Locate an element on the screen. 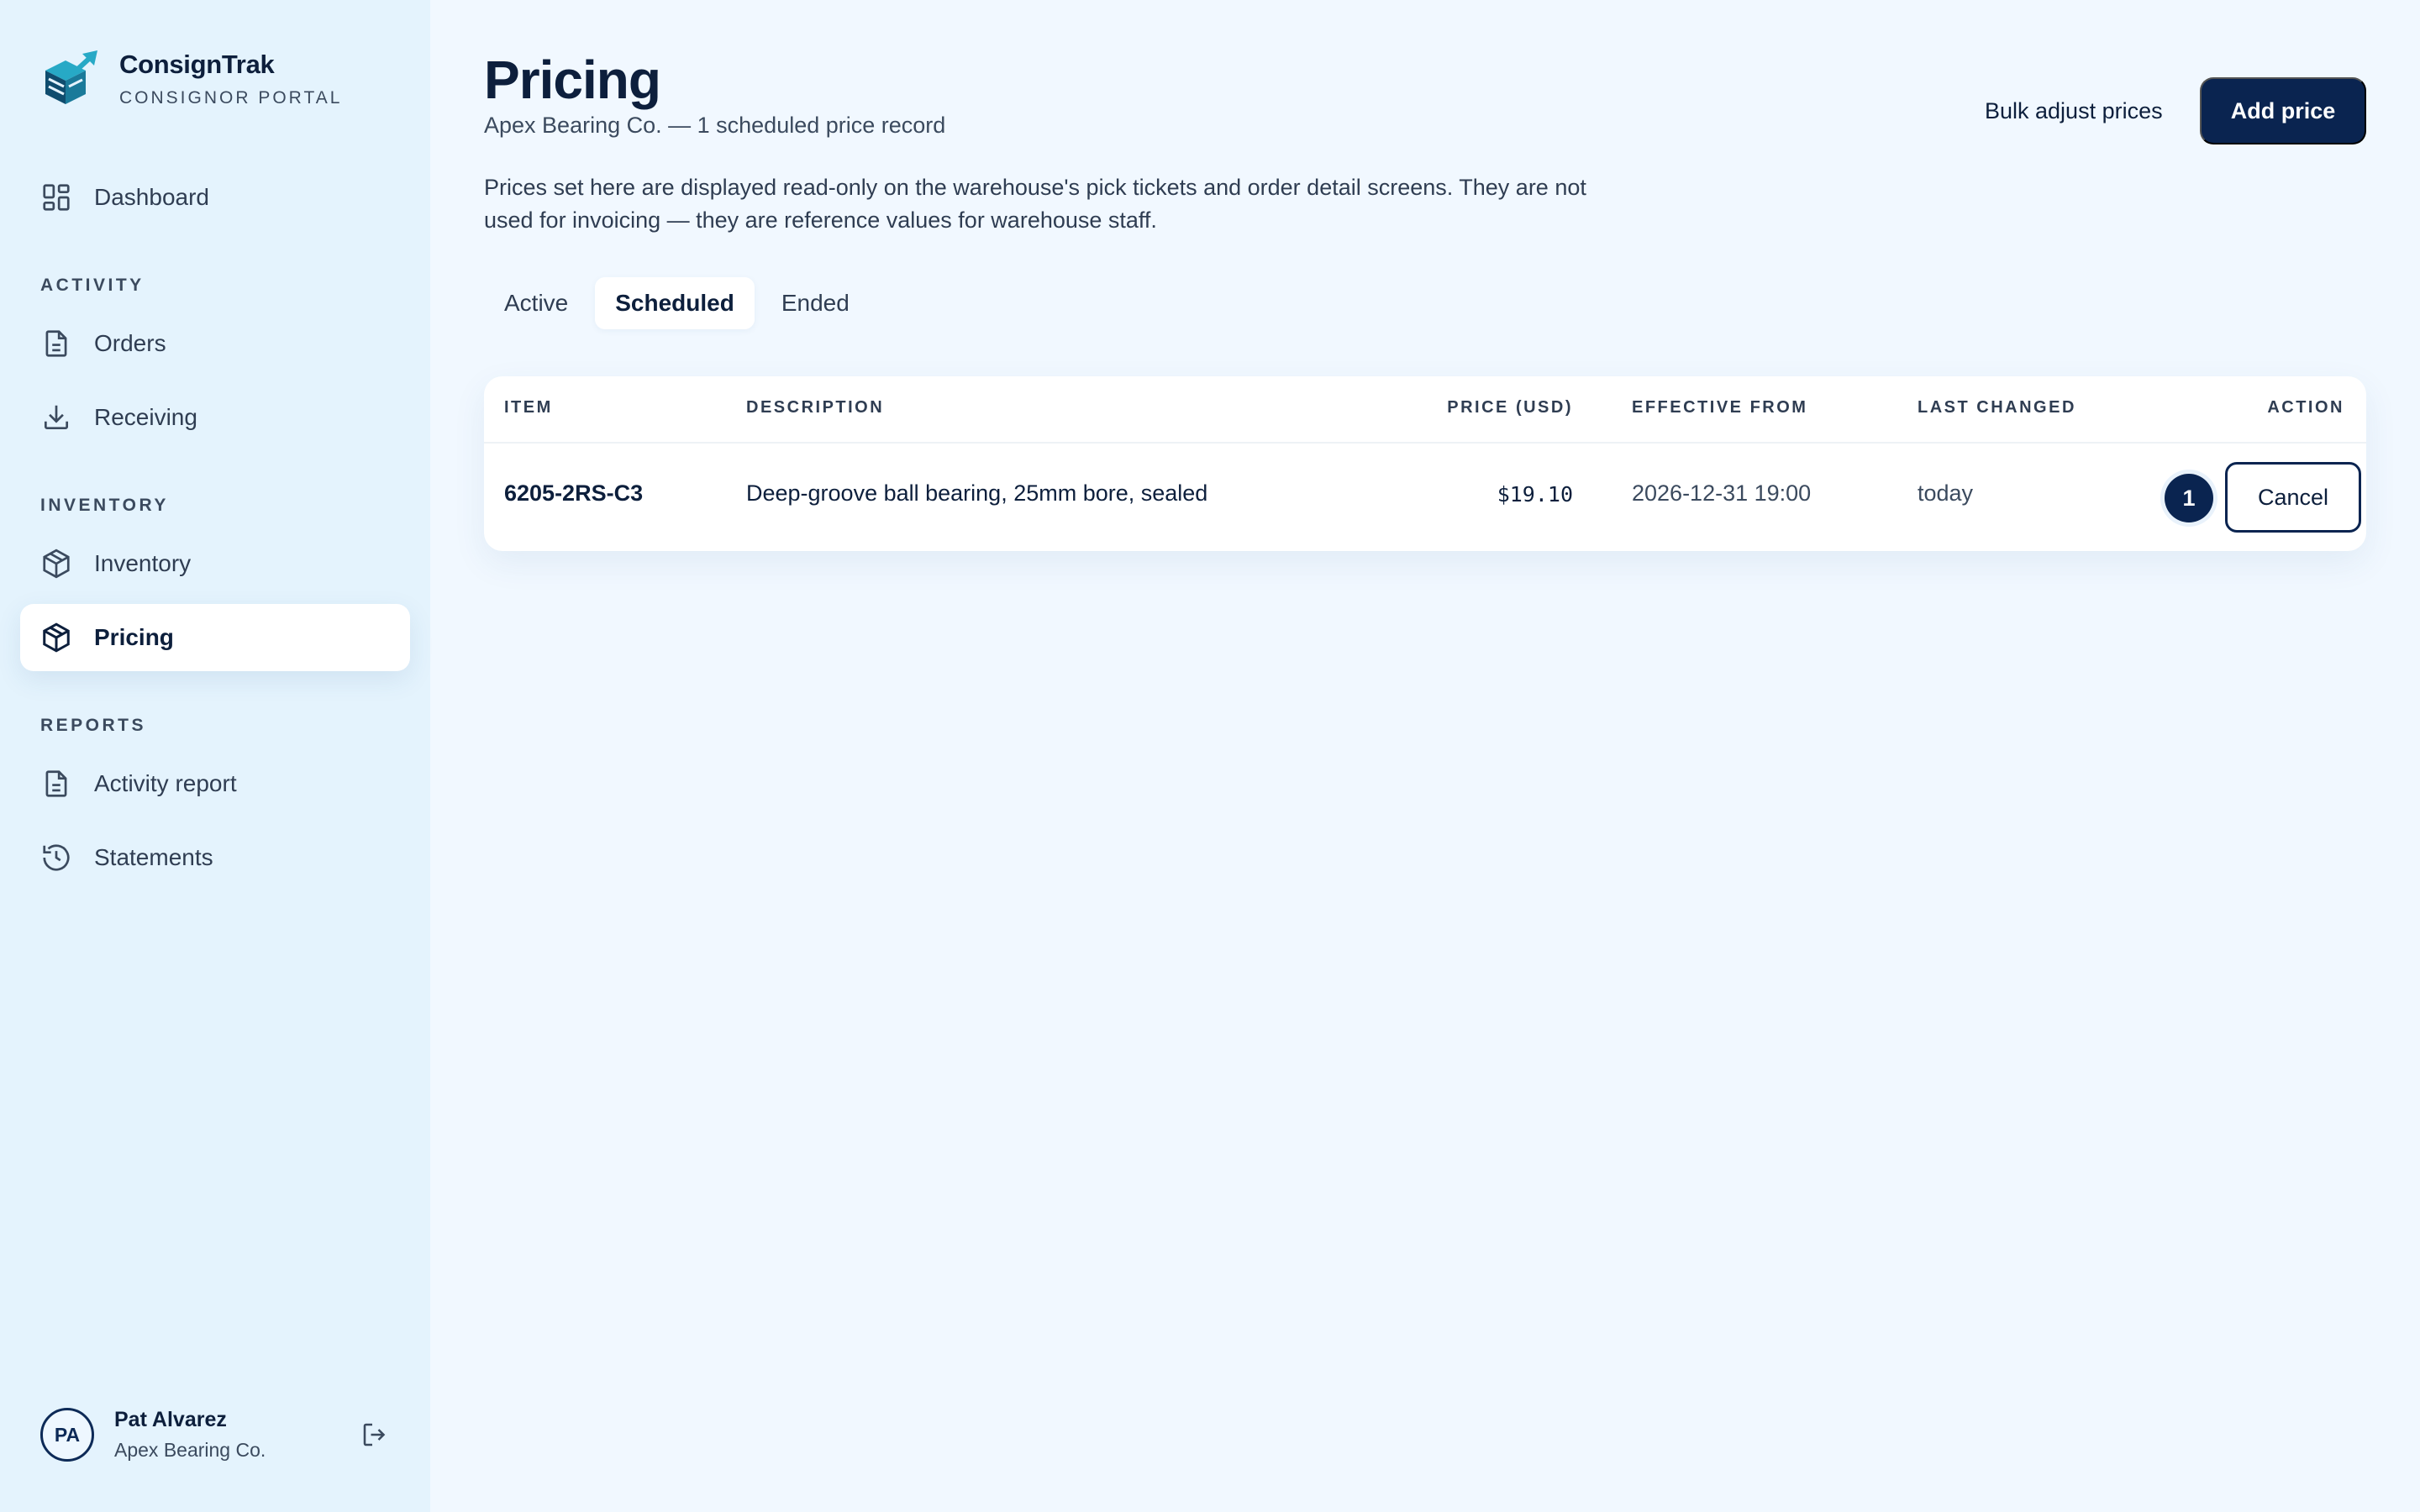 The height and width of the screenshot is (1512, 2420). cancel-button: Cancel is located at coordinates (2293, 497).